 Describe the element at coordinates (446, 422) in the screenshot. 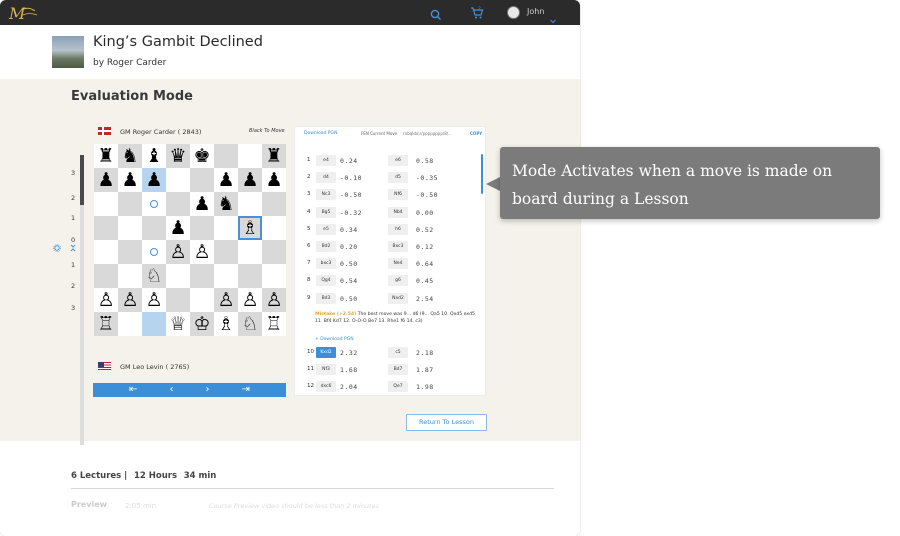

I see `return-to-lesson-button: Return To Lesson` at that location.